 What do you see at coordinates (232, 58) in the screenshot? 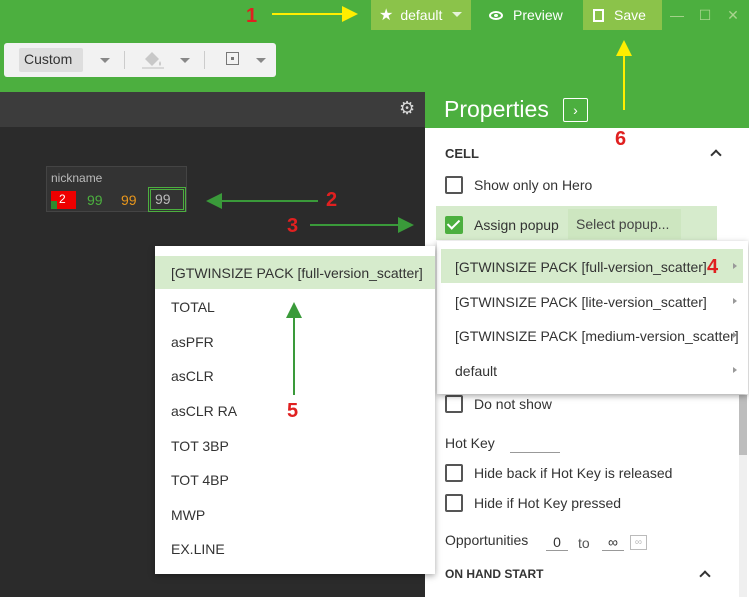
I see `border-icon` at bounding box center [232, 58].